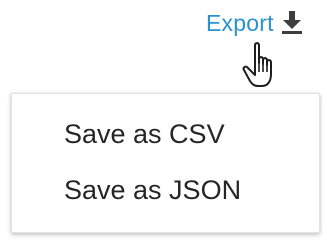 This screenshot has height=241, width=327. Describe the element at coordinates (262, 66) in the screenshot. I see `hand-pointer-cursor-icon` at that location.